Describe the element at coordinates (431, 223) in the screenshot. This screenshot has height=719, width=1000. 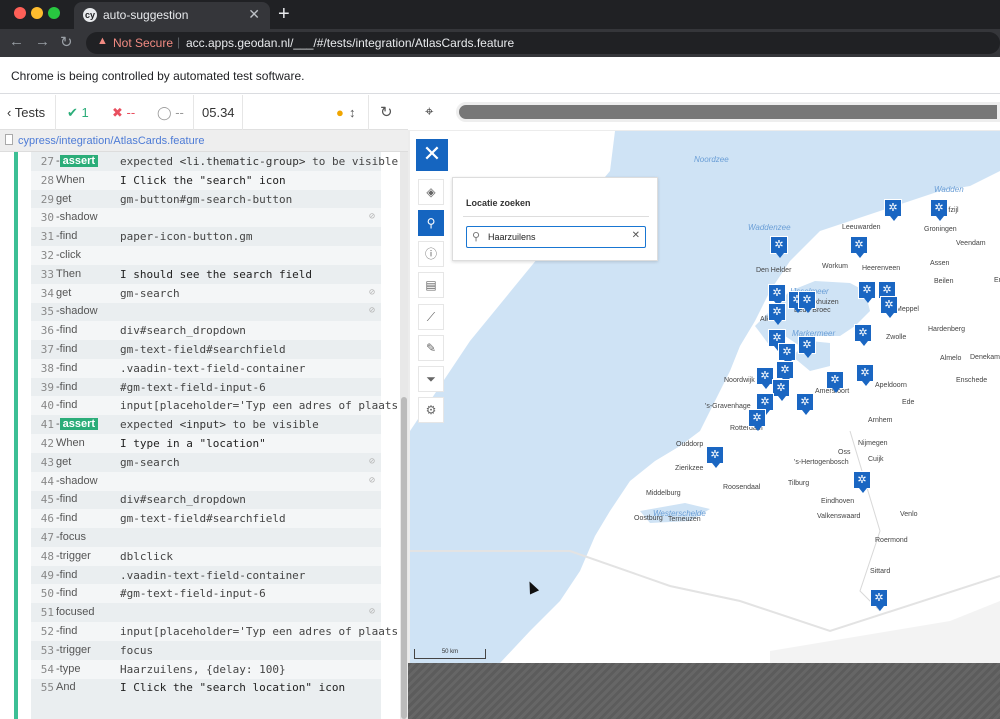
I see `search-tool-icon: ⚲` at that location.